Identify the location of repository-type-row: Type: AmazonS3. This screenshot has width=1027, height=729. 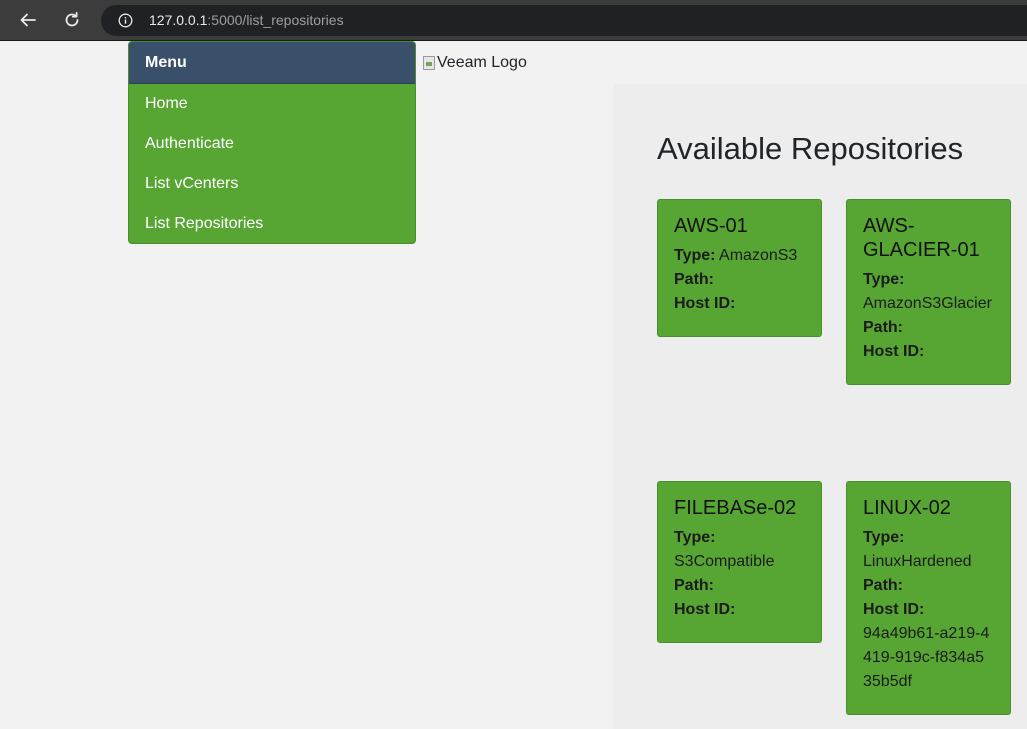
(739, 256).